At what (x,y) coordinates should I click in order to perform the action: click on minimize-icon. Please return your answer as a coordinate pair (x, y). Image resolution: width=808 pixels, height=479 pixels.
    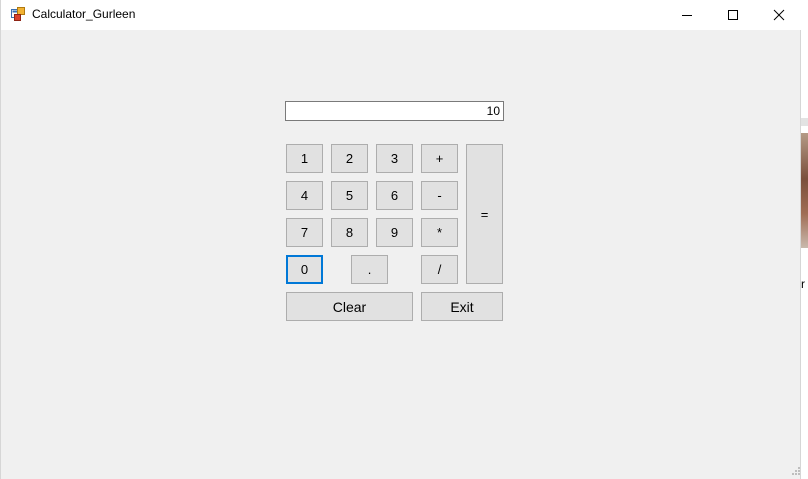
    Looking at the image, I should click on (687, 15).